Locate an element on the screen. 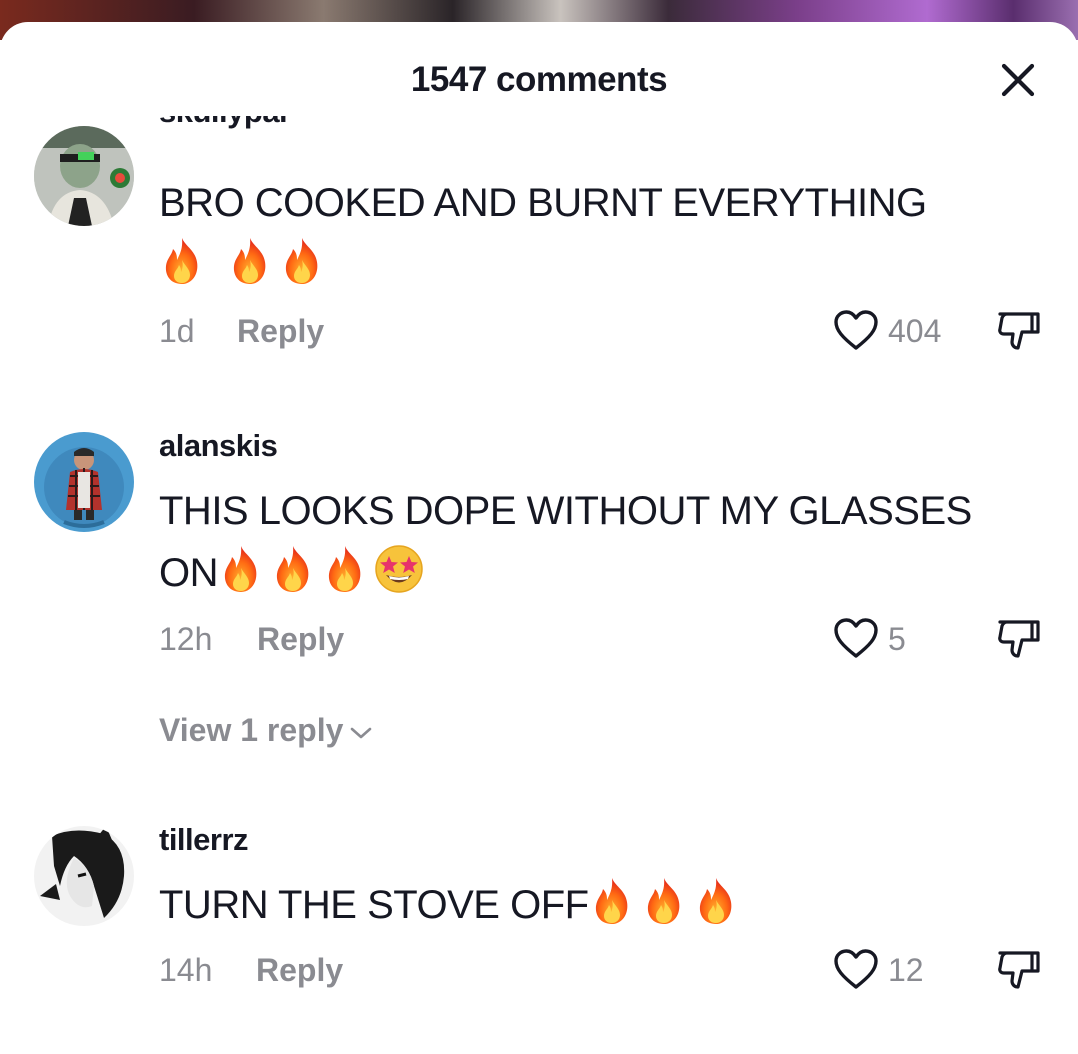 This screenshot has height=1054, width=1078. username: alanskis is located at coordinates (218, 446).